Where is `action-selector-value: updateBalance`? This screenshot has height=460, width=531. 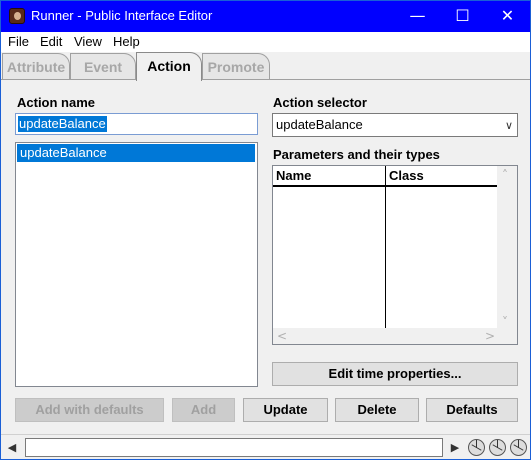 action-selector-value: updateBalance is located at coordinates (319, 124).